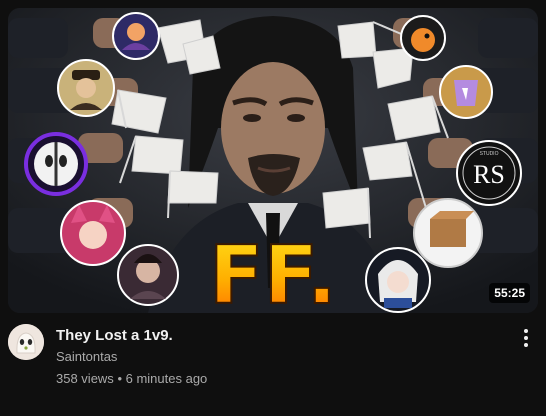 This screenshot has height=416, width=546. I want to click on rs-ring-text: STUDIO, so click(489, 154).